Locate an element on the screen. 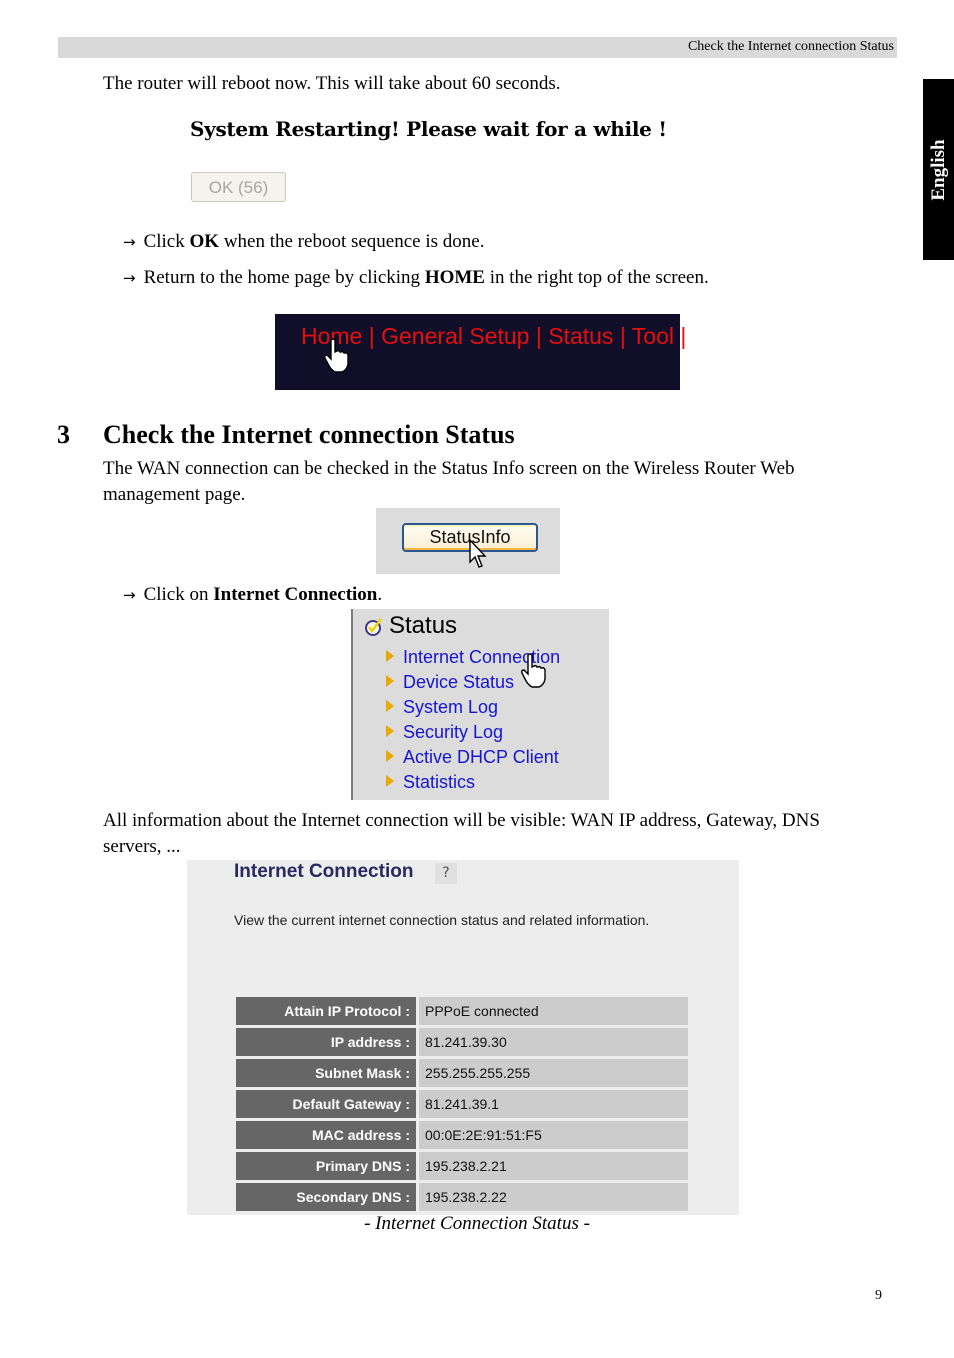  table-row: Primary DNS :195.238.2.21 is located at coordinates (462, 1166).